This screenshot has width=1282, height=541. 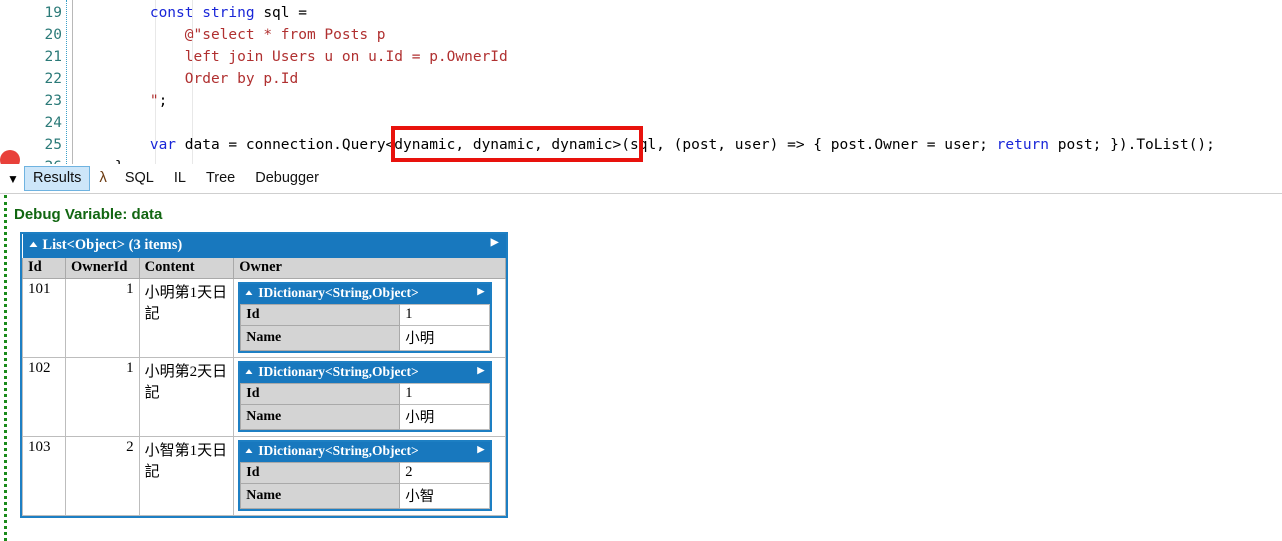 I want to click on line-number: 26, so click(x=42, y=160).